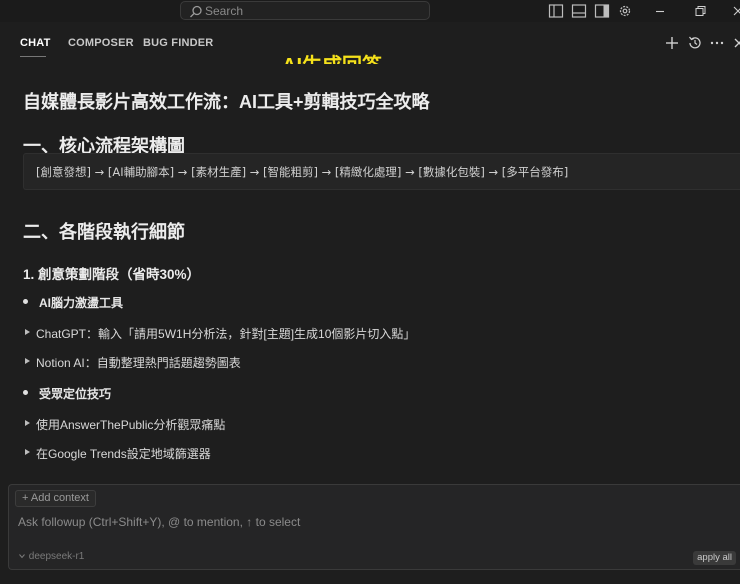 Image resolution: width=740 pixels, height=584 pixels. What do you see at coordinates (370, 49) in the screenshot?
I see `chat-panel-header: CHAT COMPOSER BUG FINDER AI生成回答` at bounding box center [370, 49].